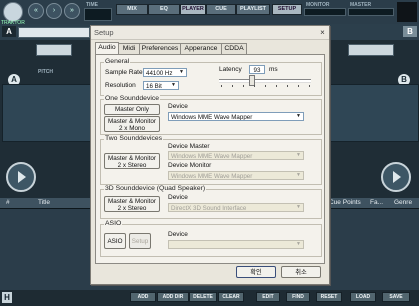 The image size is (419, 306). What do you see at coordinates (407, 12) in the screenshot?
I see `level-knob` at bounding box center [407, 12].